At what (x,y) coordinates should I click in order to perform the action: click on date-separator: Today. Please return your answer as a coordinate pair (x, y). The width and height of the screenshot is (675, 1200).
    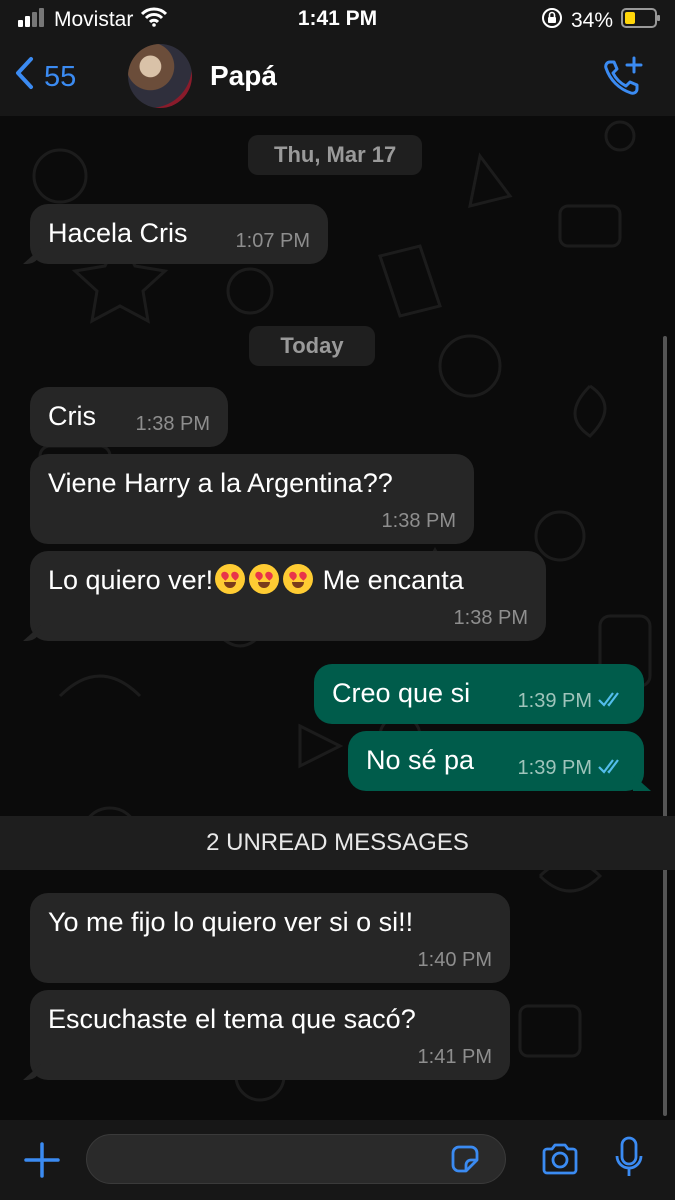
    Looking at the image, I should click on (312, 346).